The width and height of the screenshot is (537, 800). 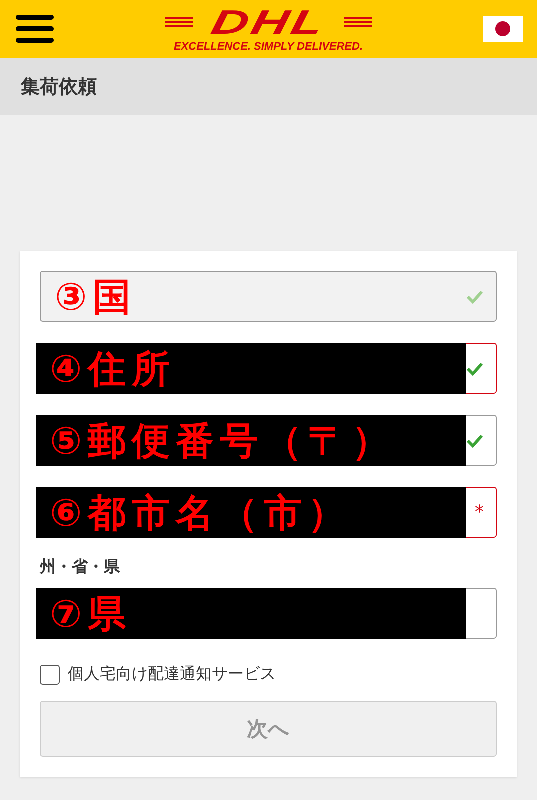 I want to click on checkbox-label: 個人宅向け配達通知サービス, so click(x=172, y=674).